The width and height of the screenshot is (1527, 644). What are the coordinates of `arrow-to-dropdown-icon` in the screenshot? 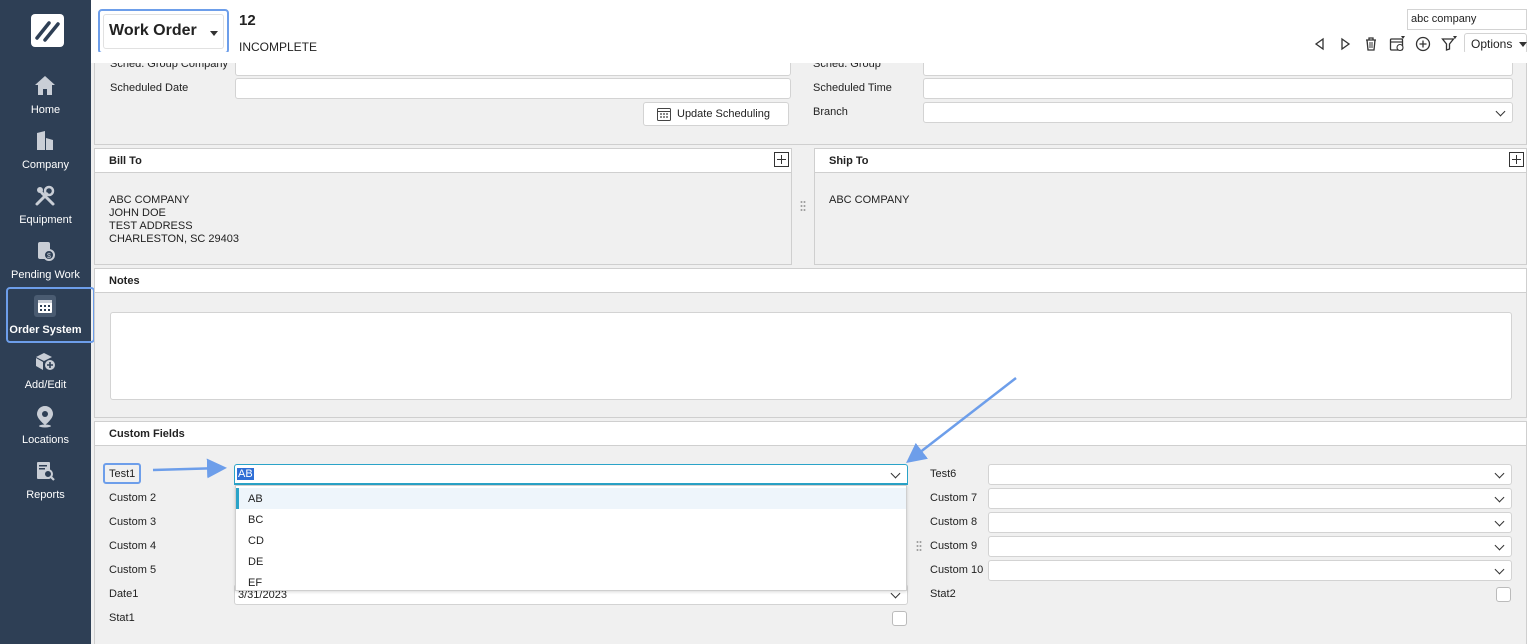 It's located at (961, 420).